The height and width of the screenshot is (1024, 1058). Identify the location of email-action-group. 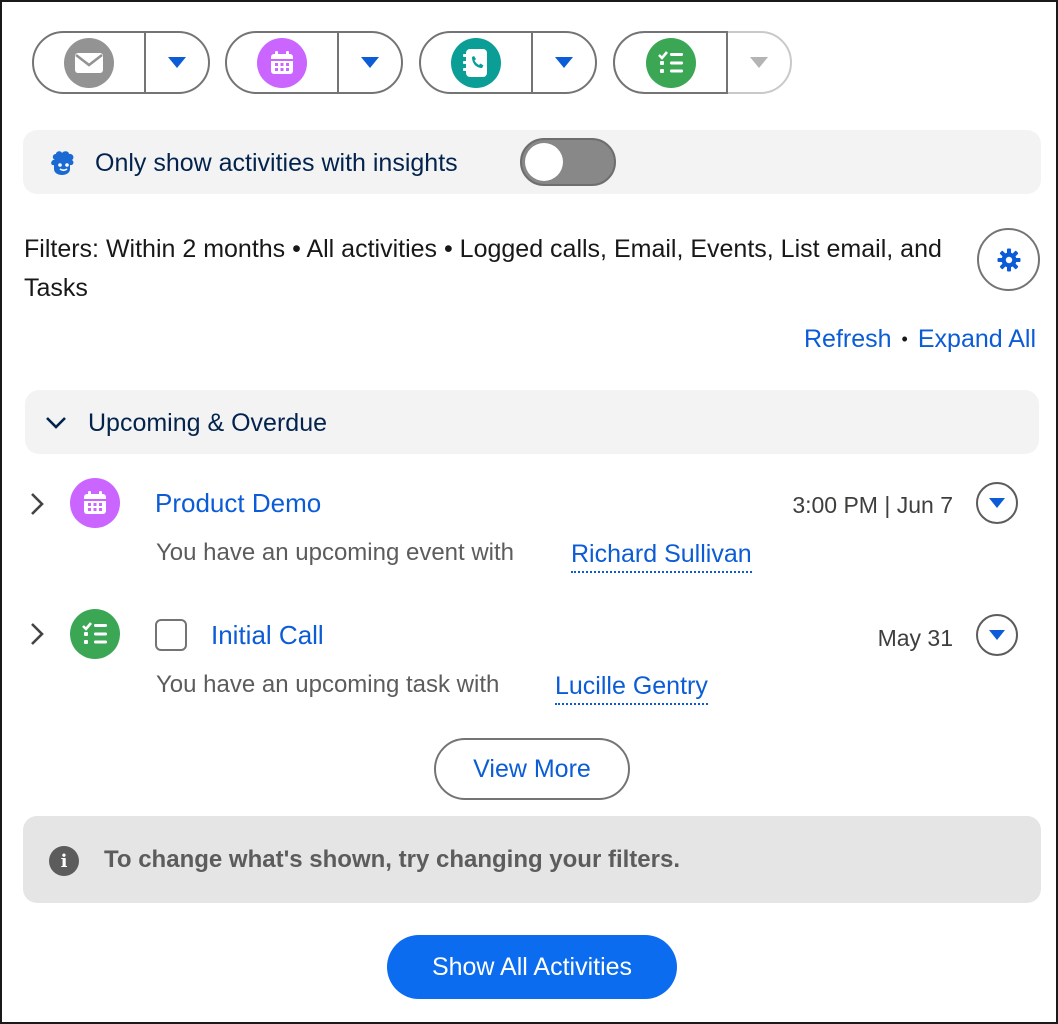
(121, 62).